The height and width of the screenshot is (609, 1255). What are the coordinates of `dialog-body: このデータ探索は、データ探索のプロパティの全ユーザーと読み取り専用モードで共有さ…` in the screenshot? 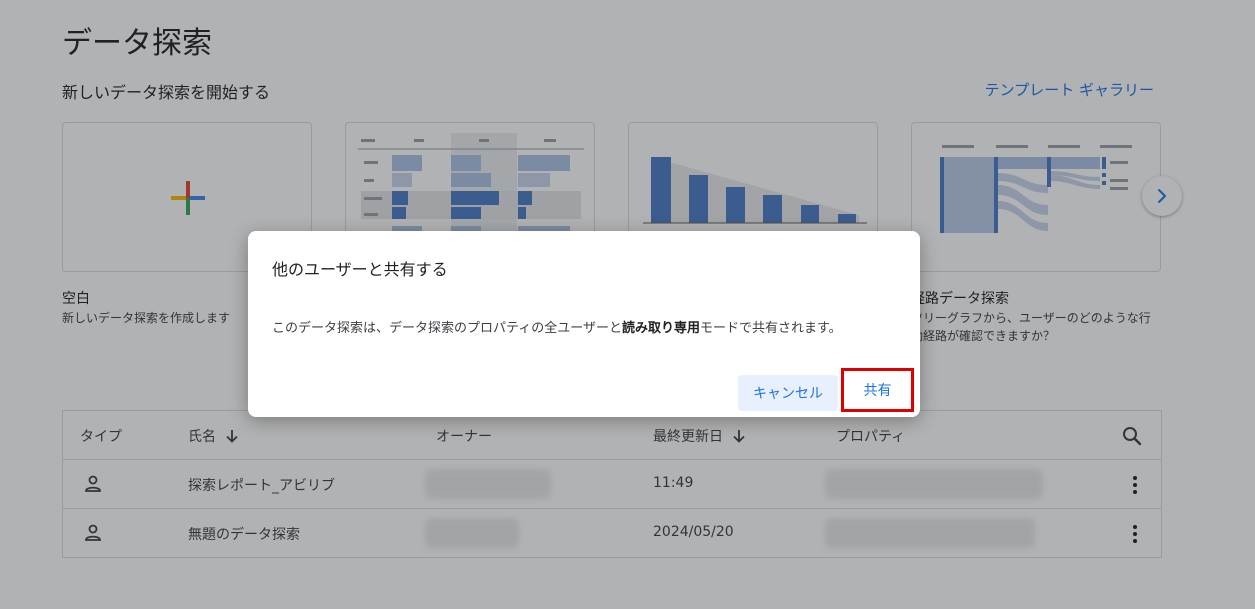 It's located at (557, 328).